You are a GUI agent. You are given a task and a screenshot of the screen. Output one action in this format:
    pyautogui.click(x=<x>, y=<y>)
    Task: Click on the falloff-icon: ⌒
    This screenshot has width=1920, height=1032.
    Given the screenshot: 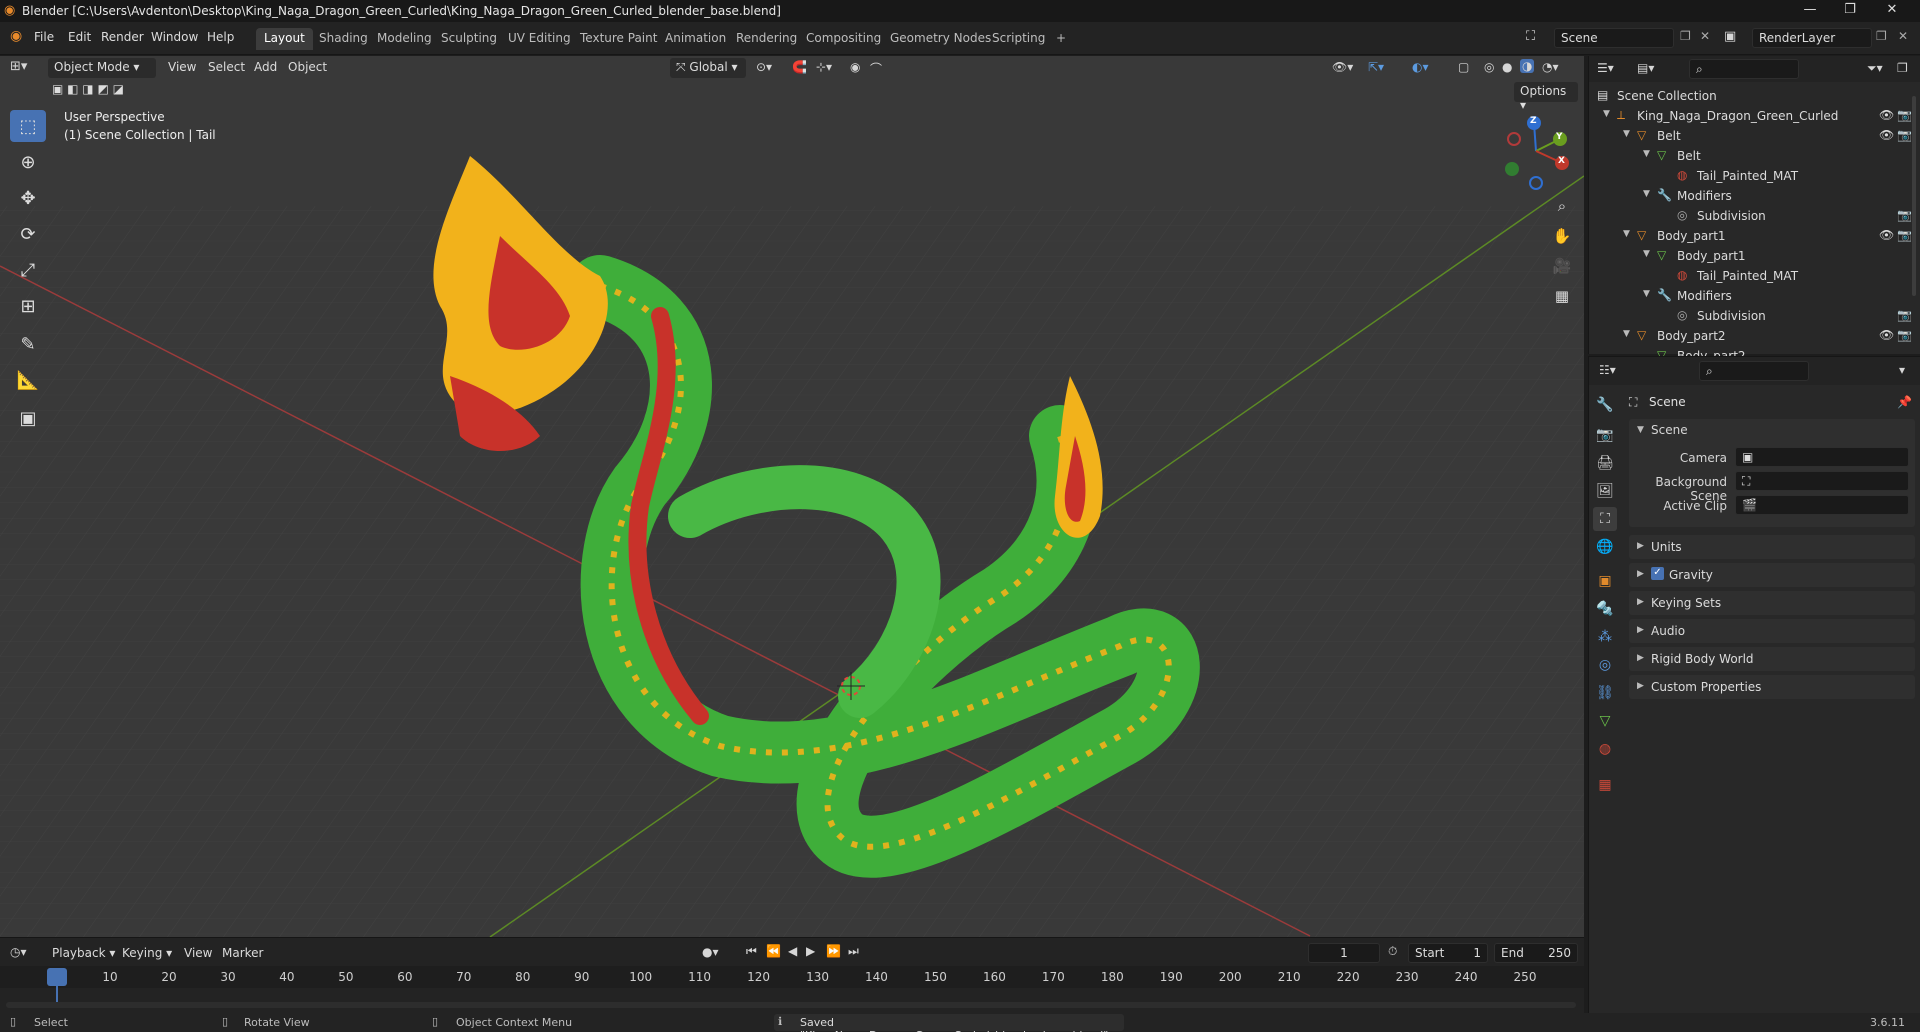 What is the action you would take?
    pyautogui.click(x=876, y=68)
    